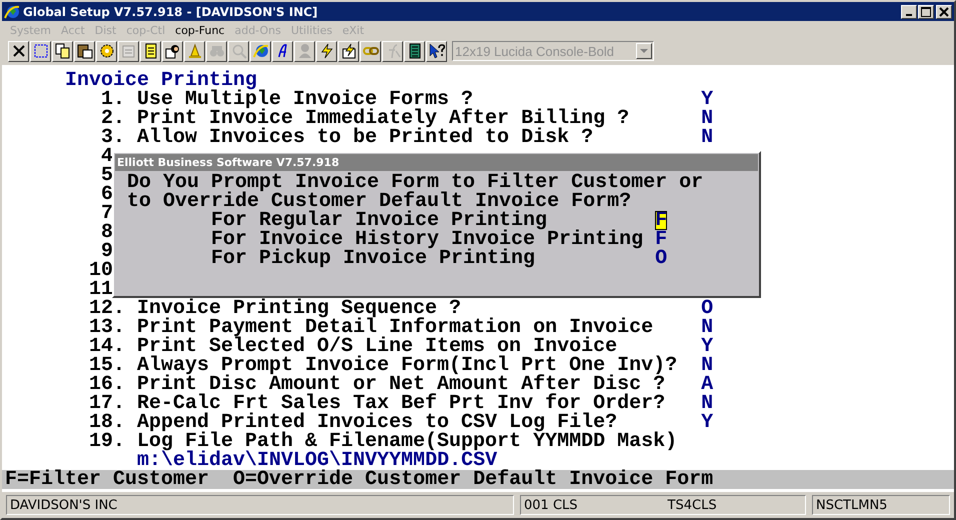  What do you see at coordinates (377, 346) in the screenshot?
I see `option-label: Print Selected O/S Line Items on Invoice` at bounding box center [377, 346].